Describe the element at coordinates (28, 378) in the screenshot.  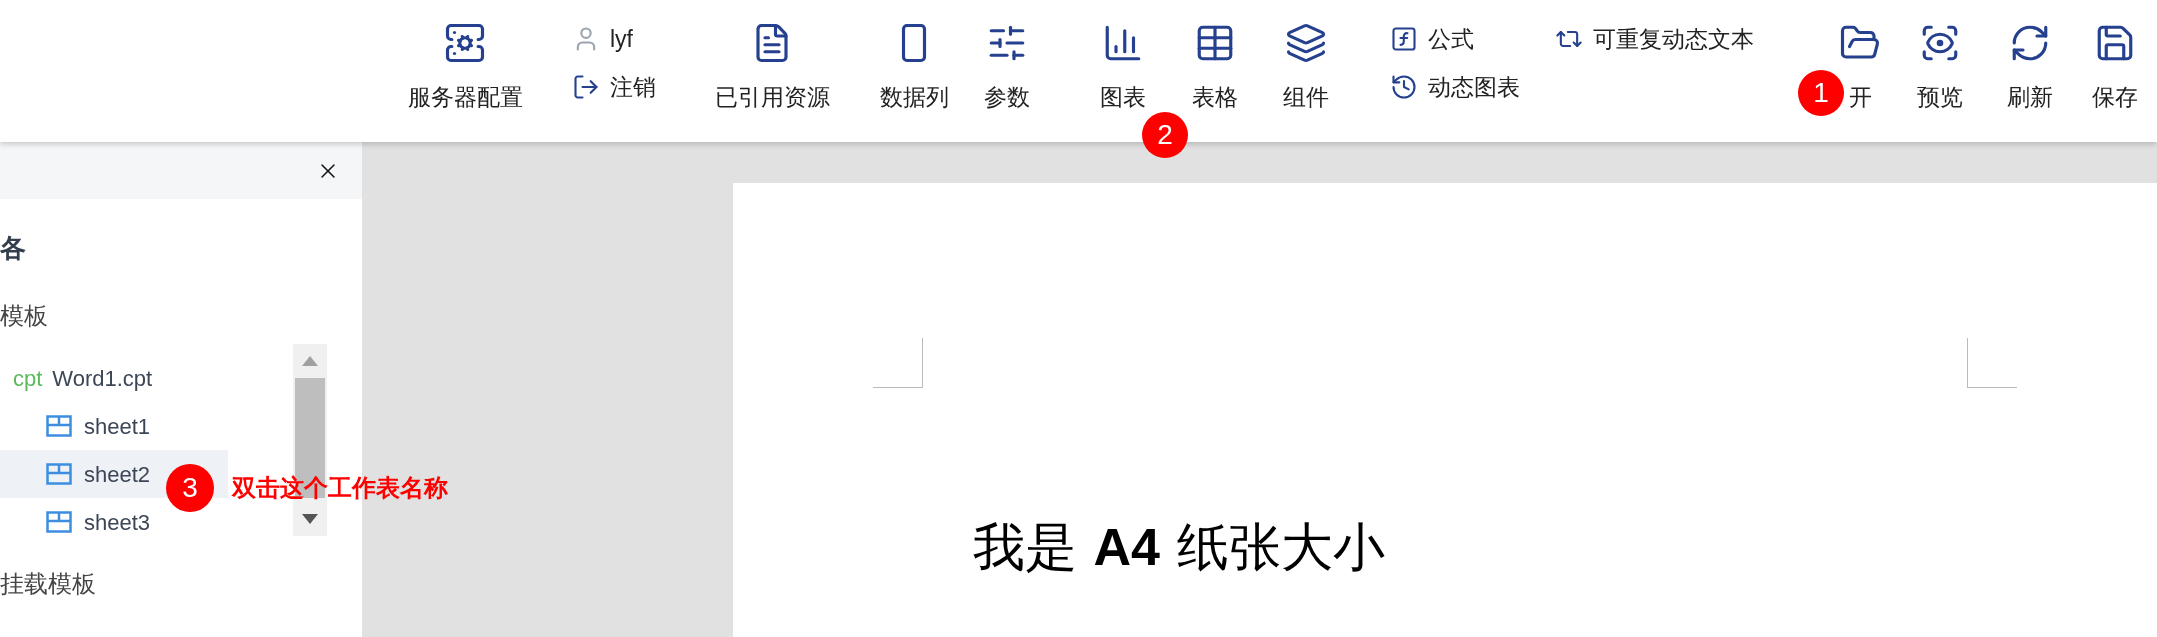
I see `file-type-tag: cpt` at that location.